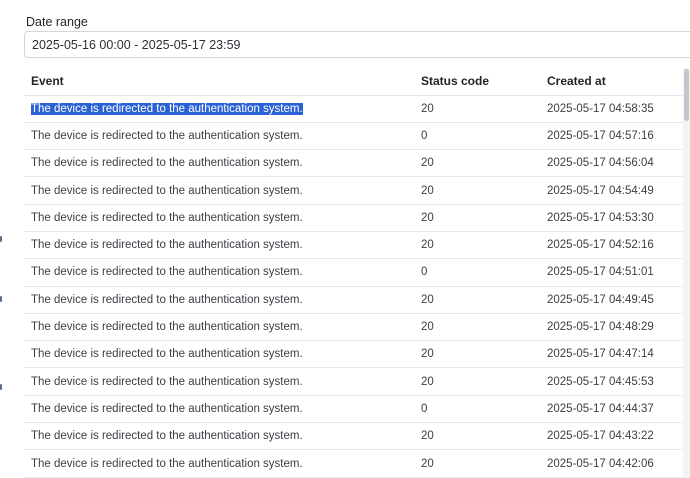  What do you see at coordinates (615, 272) in the screenshot?
I see `created-at-cell: 2025-05-17 04:51:01` at bounding box center [615, 272].